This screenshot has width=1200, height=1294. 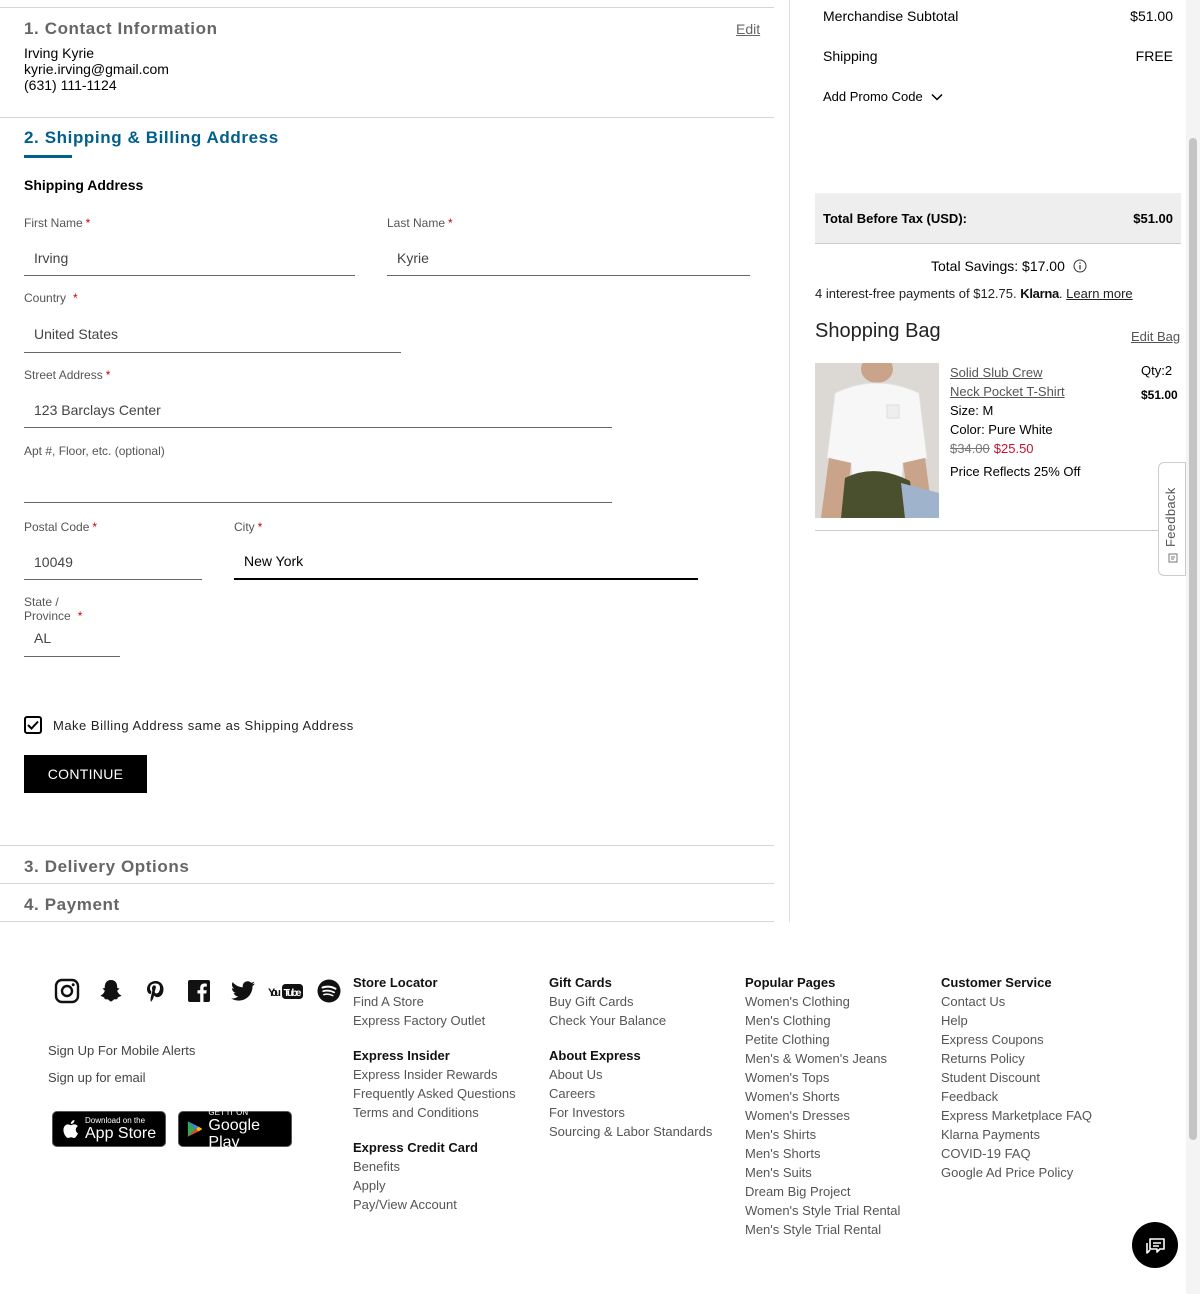 I want to click on product-name-line1: Solid Slub Crew, so click(x=996, y=372).